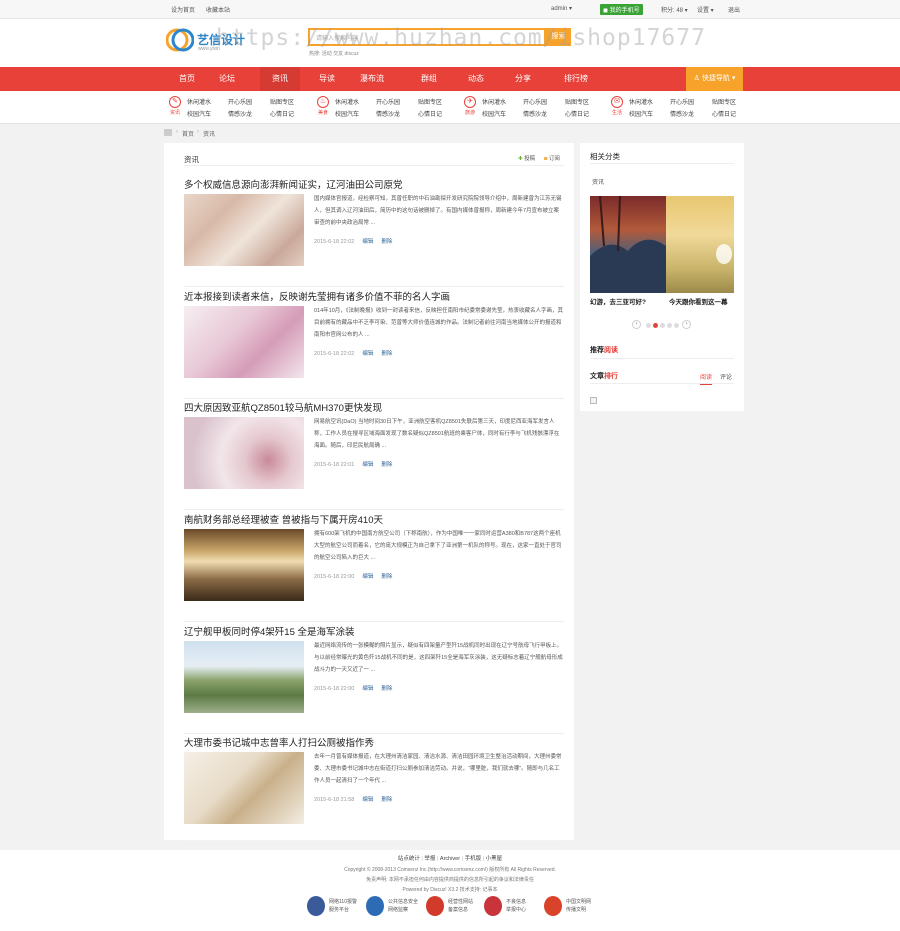 Image resolution: width=900 pixels, height=931 pixels. I want to click on footer-badge: 公共信息安全 网络监察, so click(395, 907).